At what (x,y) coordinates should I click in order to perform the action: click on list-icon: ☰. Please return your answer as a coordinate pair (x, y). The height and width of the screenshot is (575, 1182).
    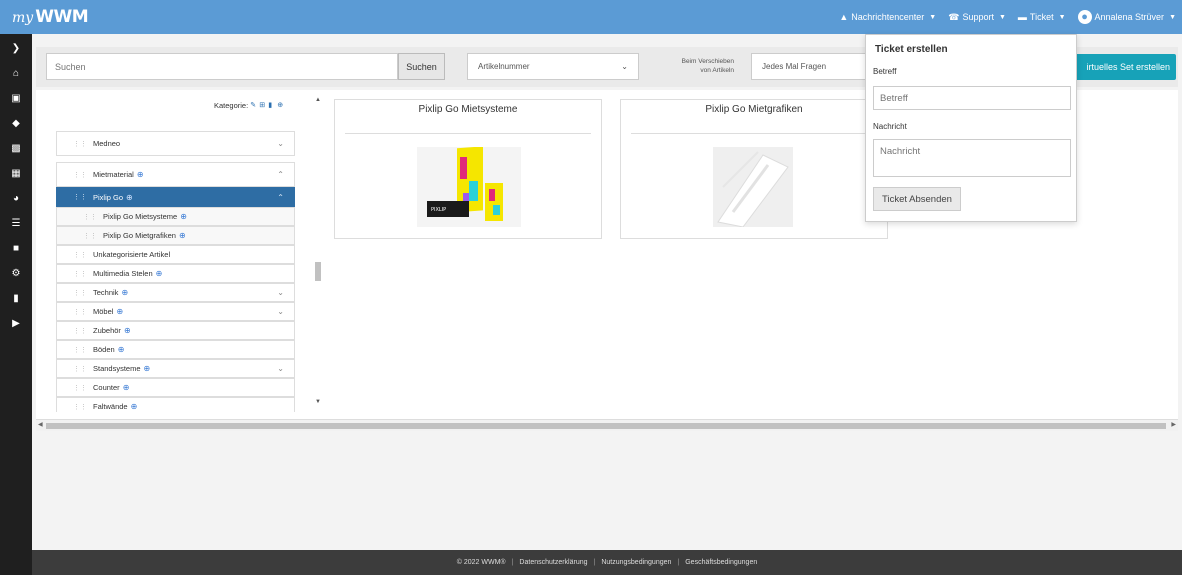
    Looking at the image, I should click on (16, 224).